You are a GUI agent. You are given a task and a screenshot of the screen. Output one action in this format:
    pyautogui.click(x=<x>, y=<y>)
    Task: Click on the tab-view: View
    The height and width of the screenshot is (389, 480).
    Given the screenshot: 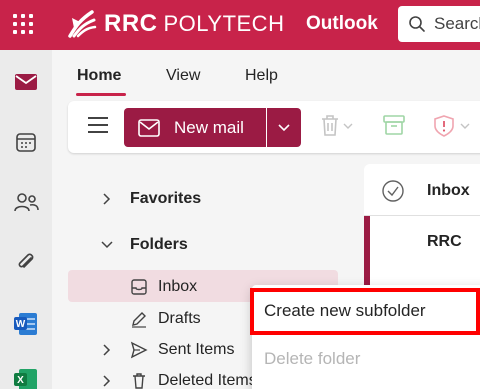 What is the action you would take?
    pyautogui.click(x=183, y=76)
    